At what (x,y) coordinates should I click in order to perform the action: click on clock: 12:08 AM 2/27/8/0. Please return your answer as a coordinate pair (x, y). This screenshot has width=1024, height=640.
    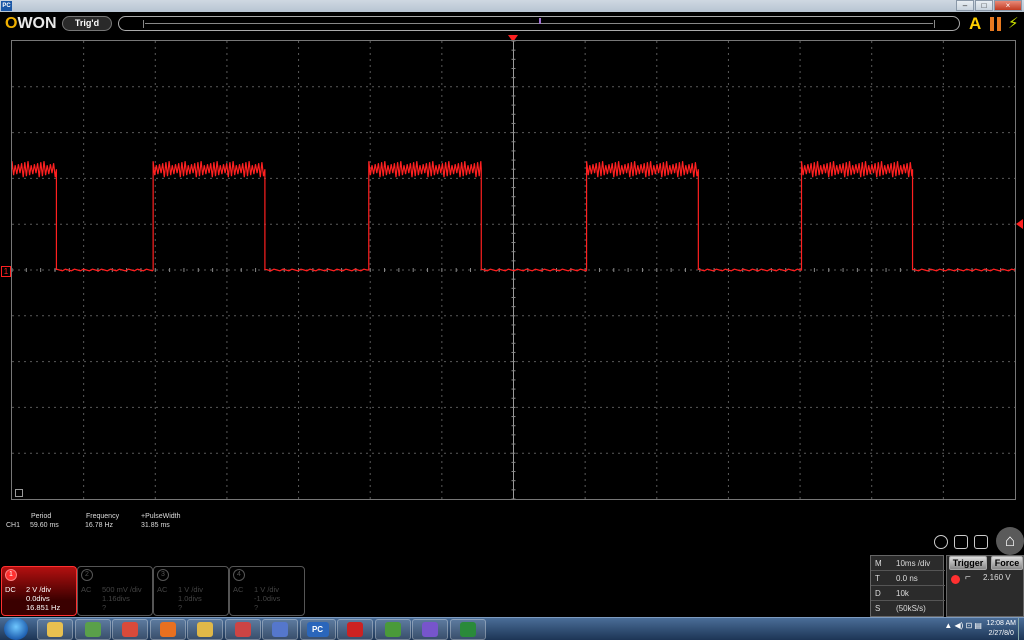
    Looking at the image, I should click on (1001, 629).